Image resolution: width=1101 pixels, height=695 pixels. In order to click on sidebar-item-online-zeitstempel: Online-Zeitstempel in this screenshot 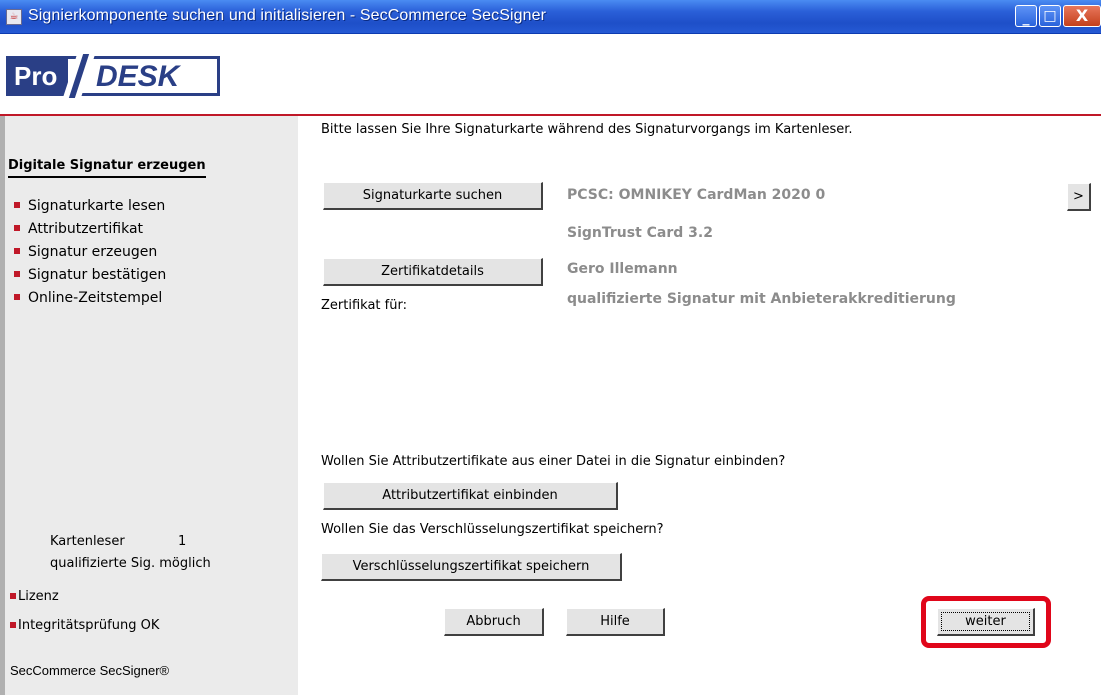, I will do `click(88, 298)`.